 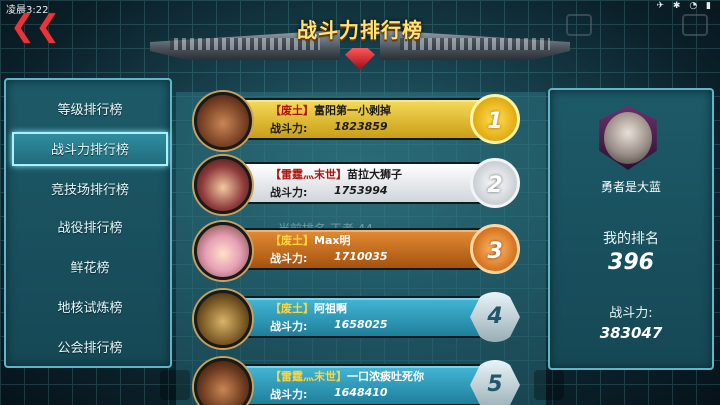 I want to click on power-value: 1658025, so click(x=361, y=324).